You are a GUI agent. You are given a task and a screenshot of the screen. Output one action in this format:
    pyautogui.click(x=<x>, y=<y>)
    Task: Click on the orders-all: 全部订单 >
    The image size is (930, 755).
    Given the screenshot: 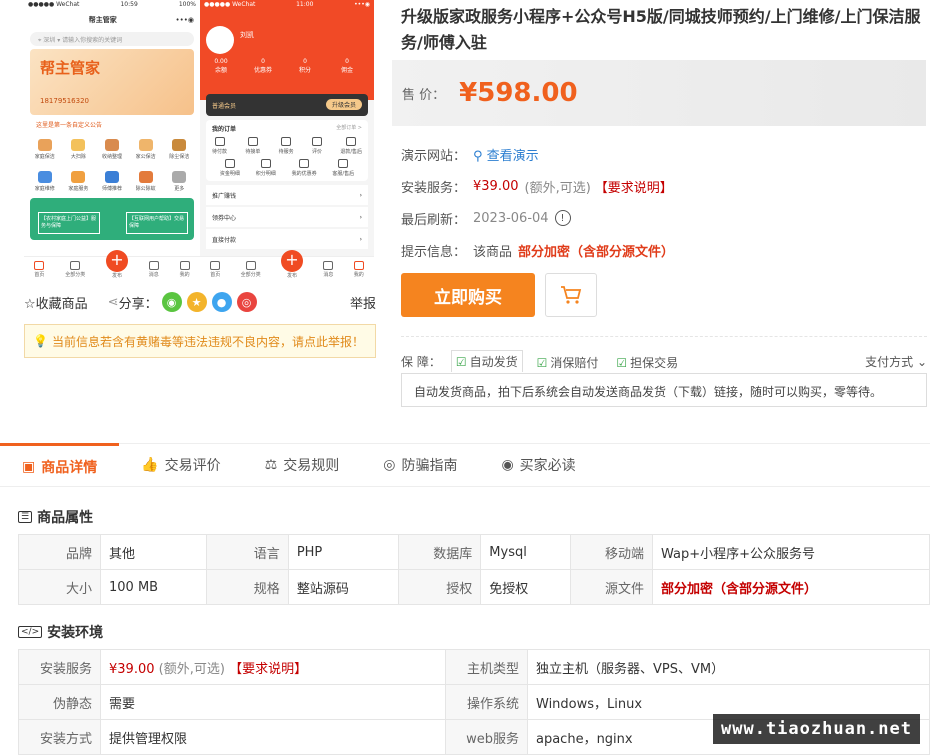 What is the action you would take?
    pyautogui.click(x=349, y=128)
    